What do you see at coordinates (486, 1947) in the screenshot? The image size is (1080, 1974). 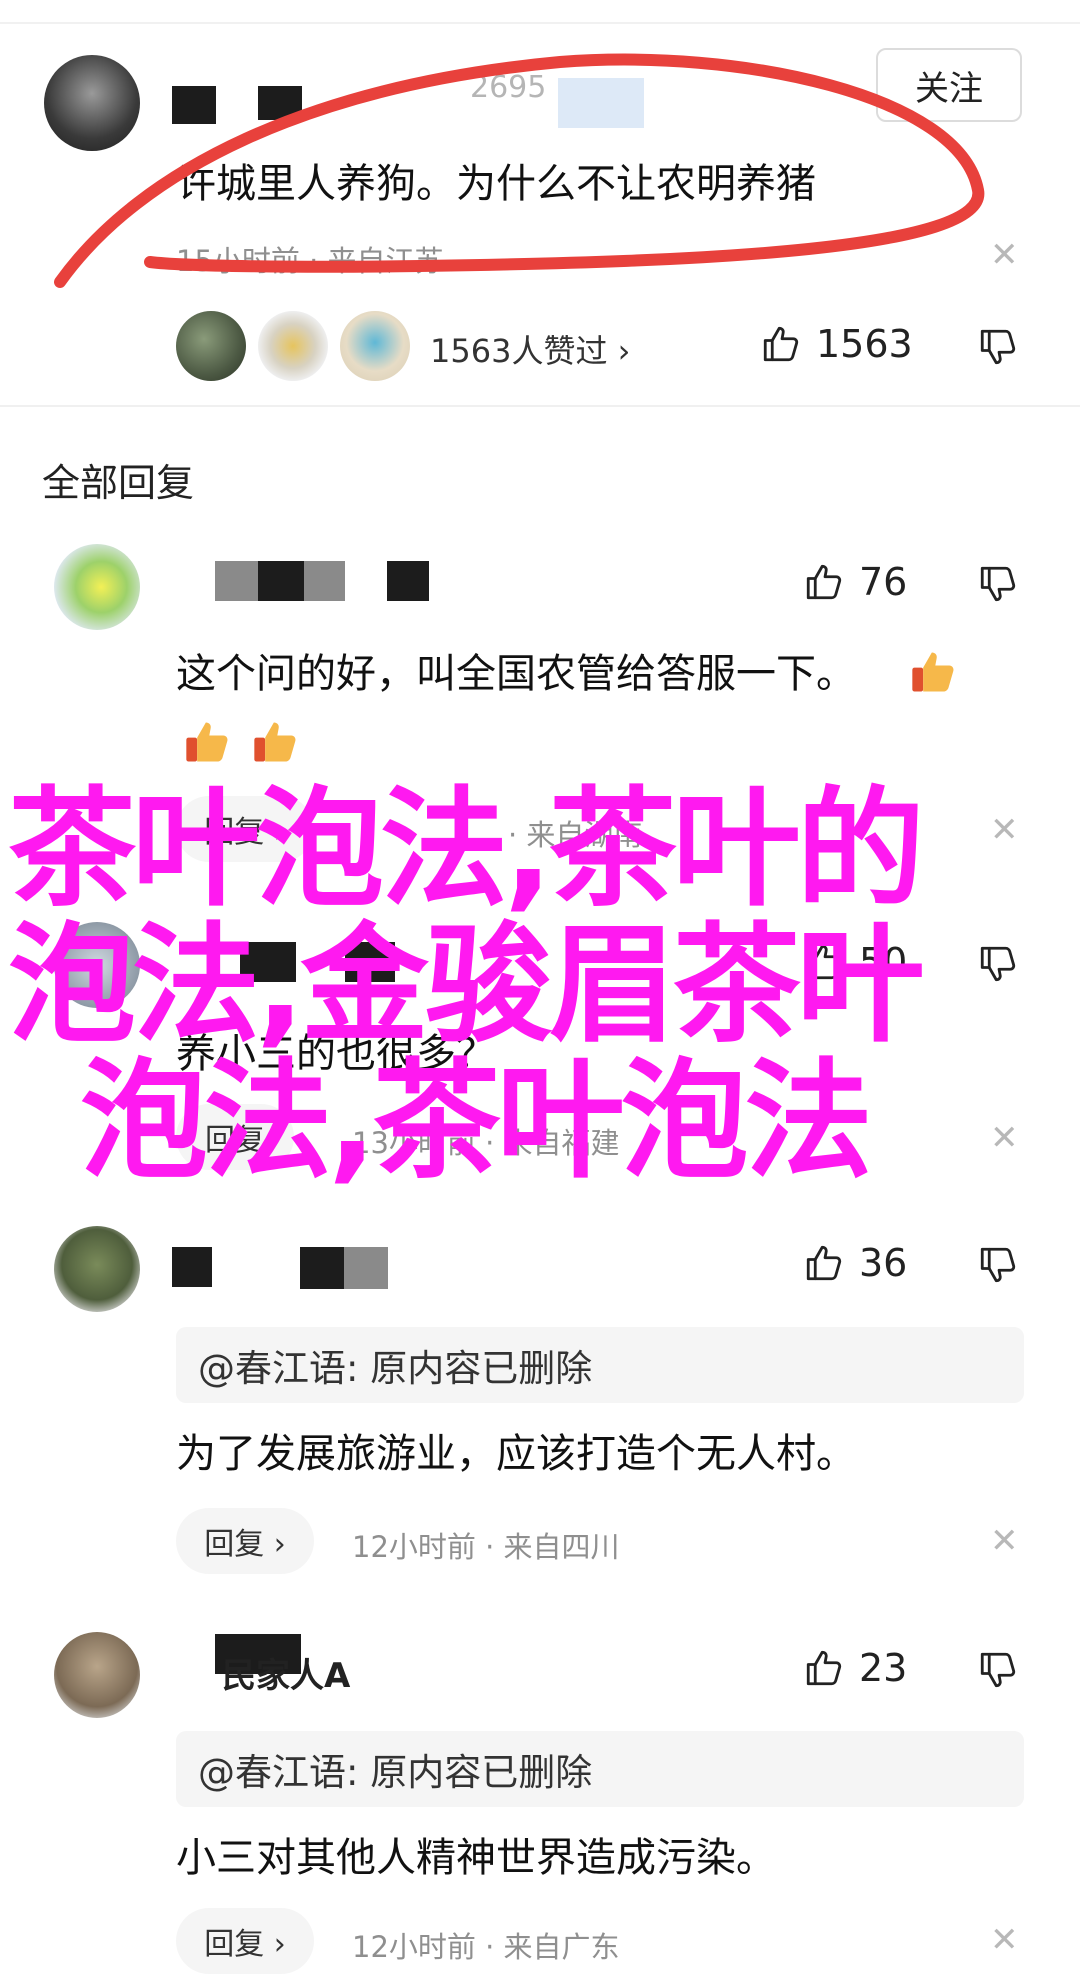 I see `reply-meta: 12小时前 · 来自广东` at bounding box center [486, 1947].